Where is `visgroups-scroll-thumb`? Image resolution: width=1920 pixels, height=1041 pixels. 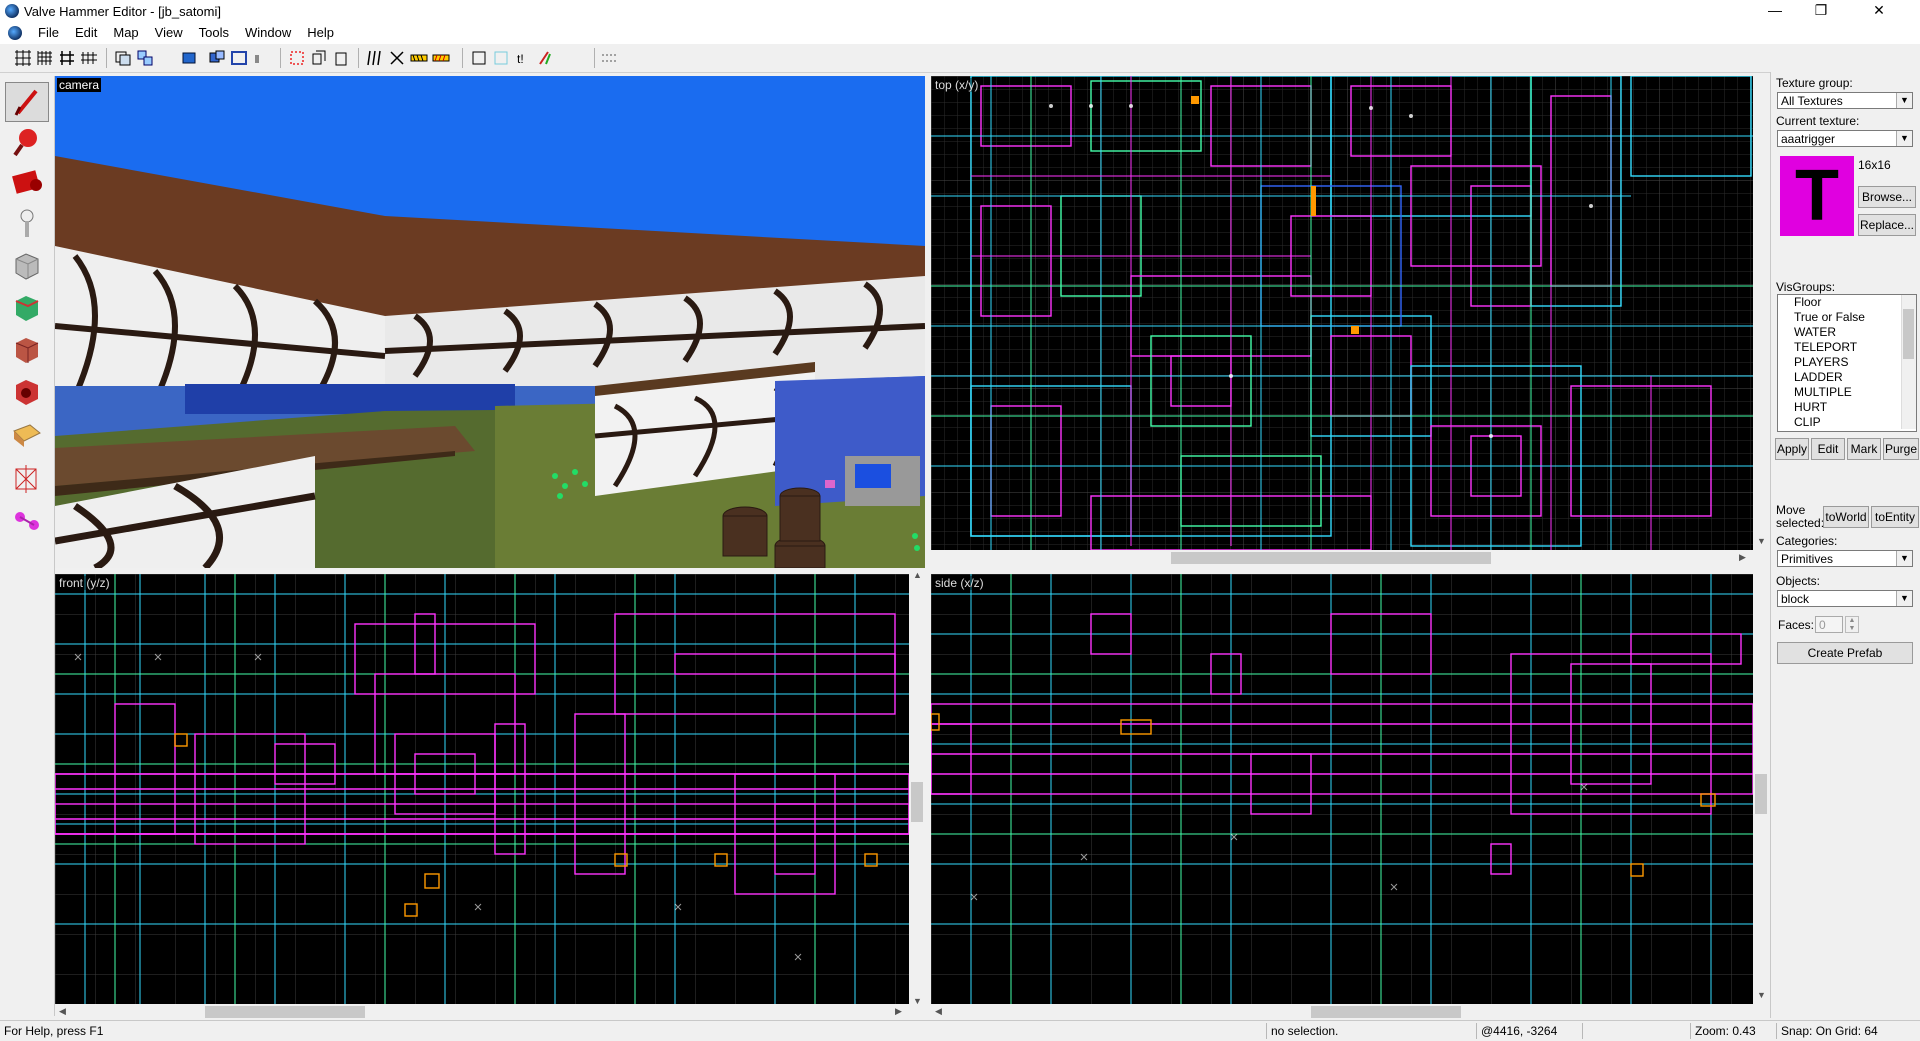 visgroups-scroll-thumb is located at coordinates (1908, 334).